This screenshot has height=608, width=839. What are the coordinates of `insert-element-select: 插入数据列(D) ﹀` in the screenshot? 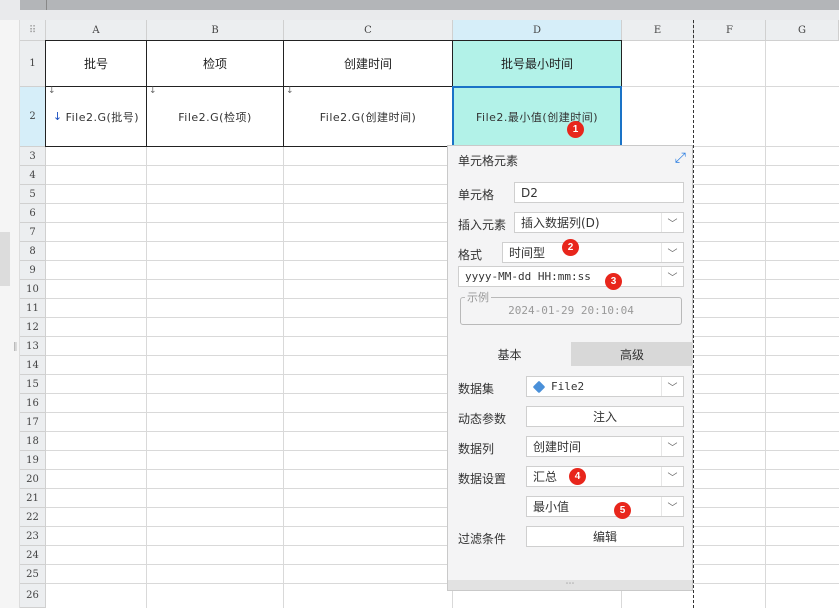 It's located at (599, 222).